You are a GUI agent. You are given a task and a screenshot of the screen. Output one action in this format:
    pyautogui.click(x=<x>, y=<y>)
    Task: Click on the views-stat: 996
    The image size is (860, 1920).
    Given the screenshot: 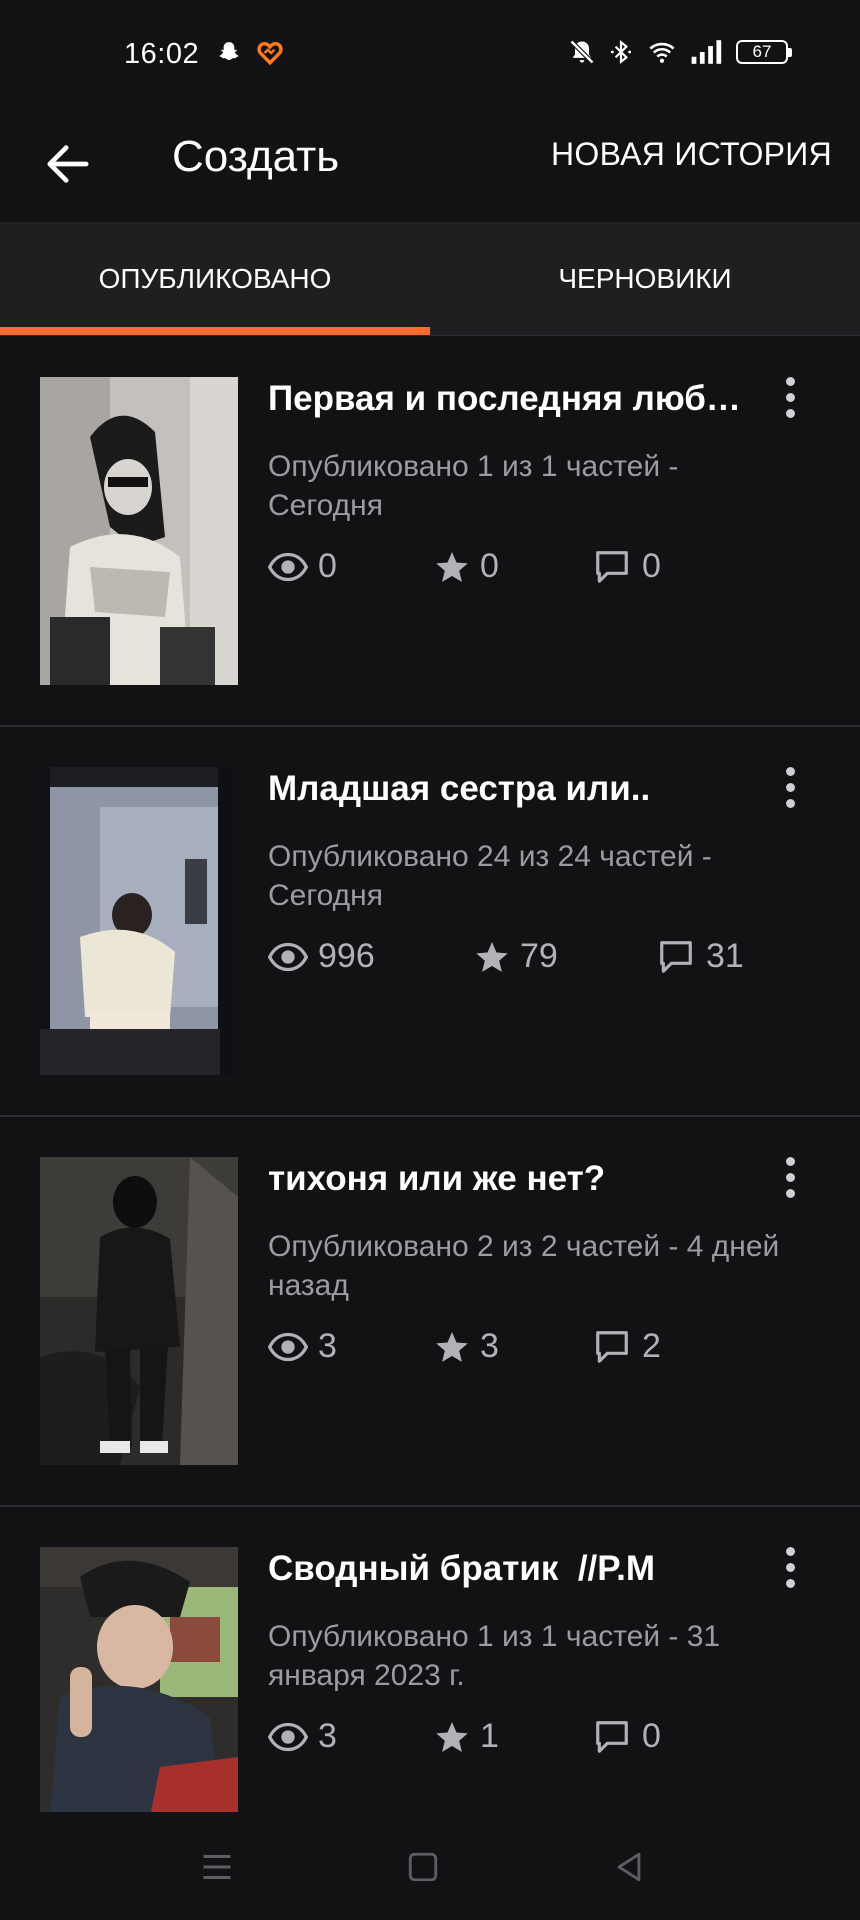 What is the action you would take?
    pyautogui.click(x=321, y=956)
    